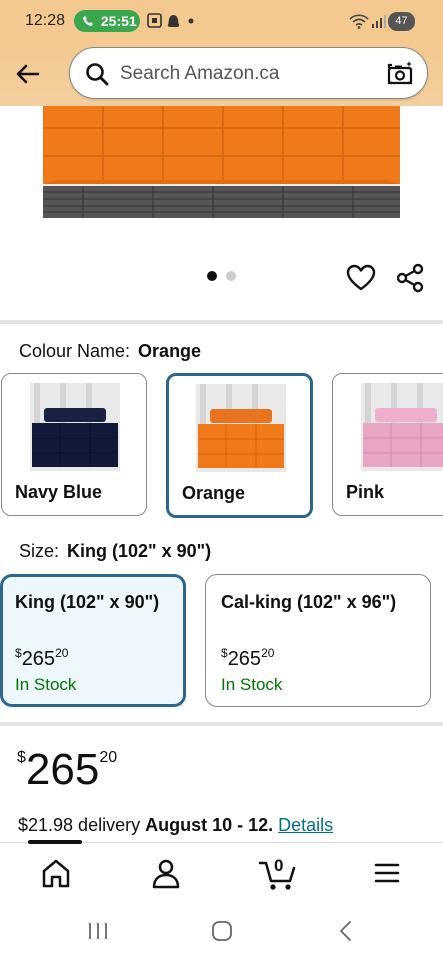  Describe the element at coordinates (39, 551) in the screenshot. I see `size-label: Size:` at that location.